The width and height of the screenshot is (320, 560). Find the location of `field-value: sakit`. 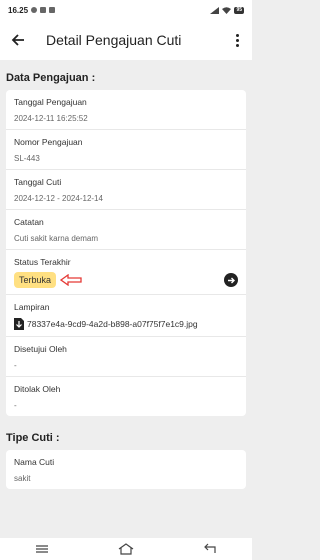

field-value: sakit is located at coordinates (22, 478).